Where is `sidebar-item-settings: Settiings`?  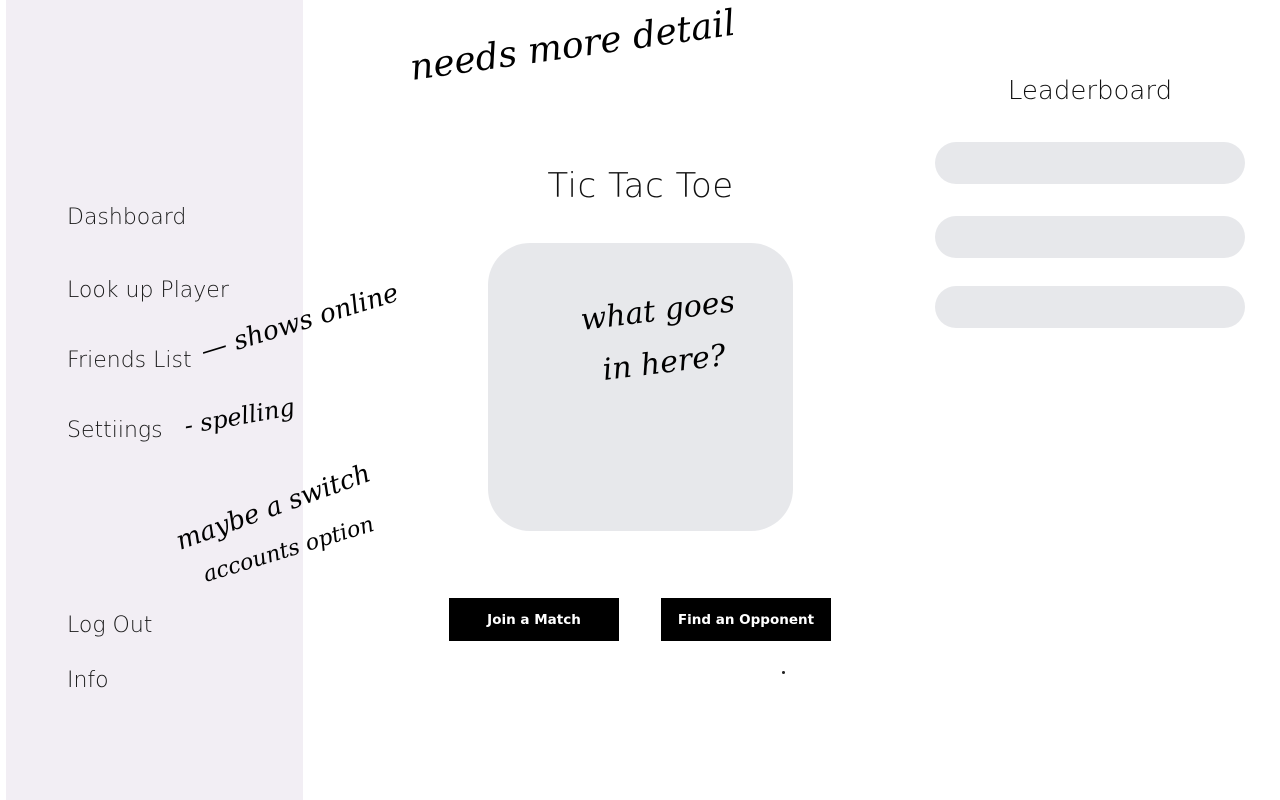
sidebar-item-settings: Settiings is located at coordinates (115, 430).